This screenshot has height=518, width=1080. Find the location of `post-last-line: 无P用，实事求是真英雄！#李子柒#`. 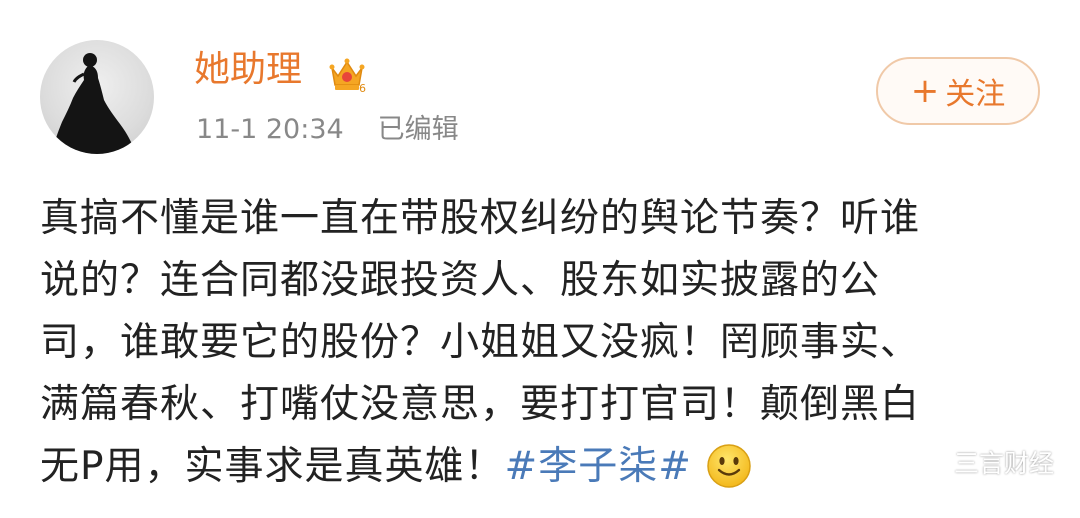

post-last-line: 无P用，实事求是真英雄！#李子柒# is located at coordinates (542, 467).